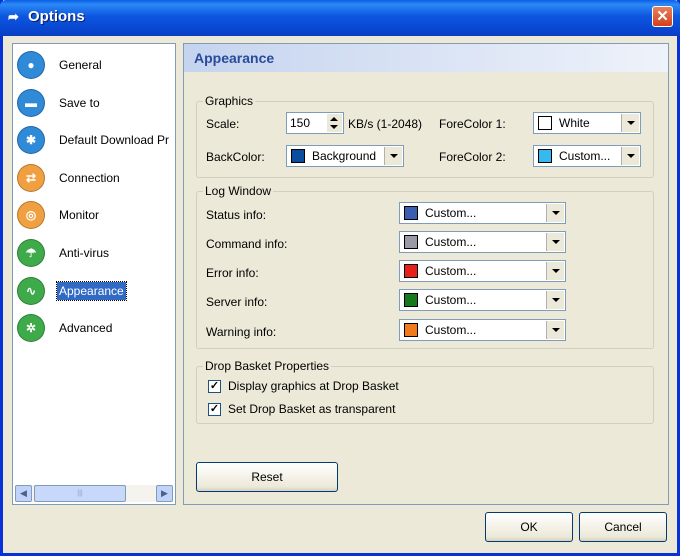 This screenshot has height=556, width=680. Describe the element at coordinates (300, 123) in the screenshot. I see `scale-value: 150` at that location.